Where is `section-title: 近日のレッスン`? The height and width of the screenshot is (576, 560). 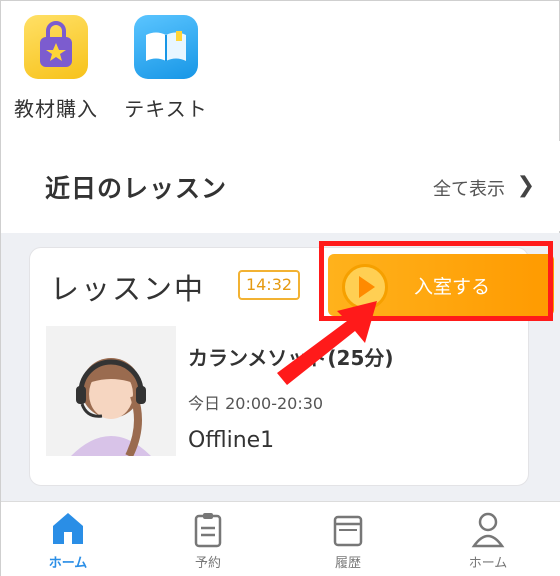
section-title: 近日のレッスン is located at coordinates (136, 188).